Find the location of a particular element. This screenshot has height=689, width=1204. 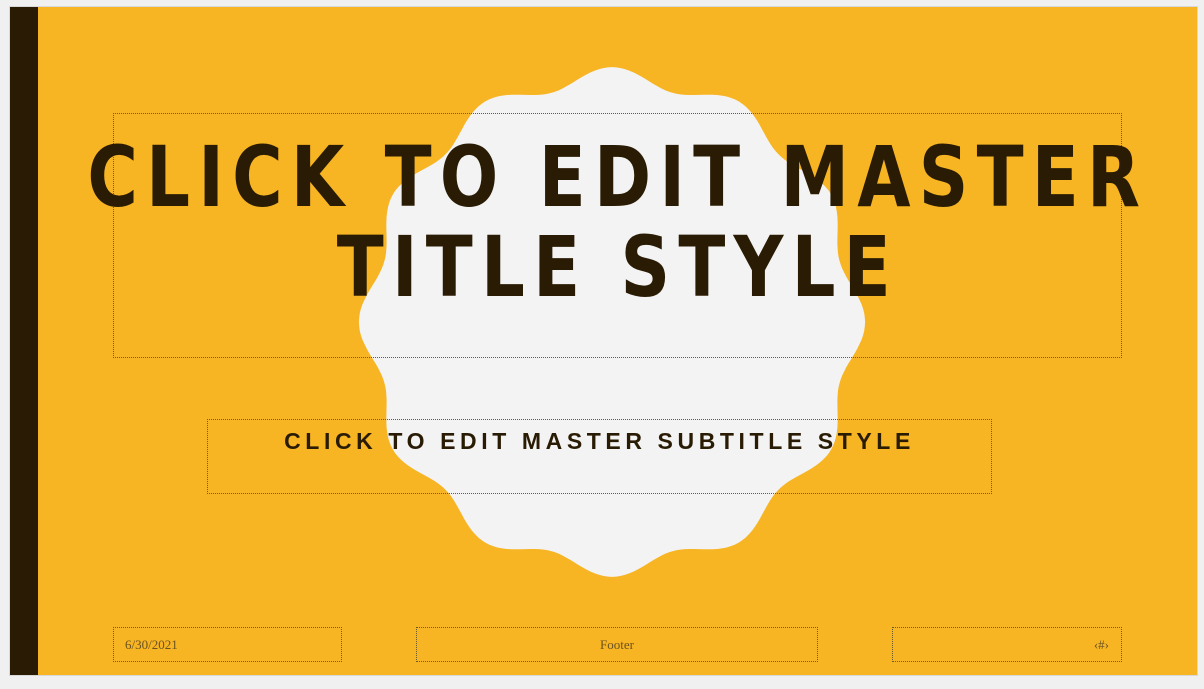

title-line-2: TITLE STYLE is located at coordinates (617, 266).